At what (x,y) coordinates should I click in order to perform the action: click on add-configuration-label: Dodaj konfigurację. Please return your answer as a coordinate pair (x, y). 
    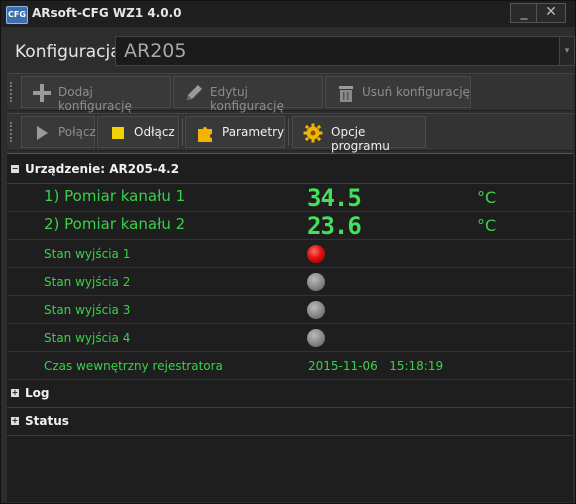
    Looking at the image, I should click on (95, 99).